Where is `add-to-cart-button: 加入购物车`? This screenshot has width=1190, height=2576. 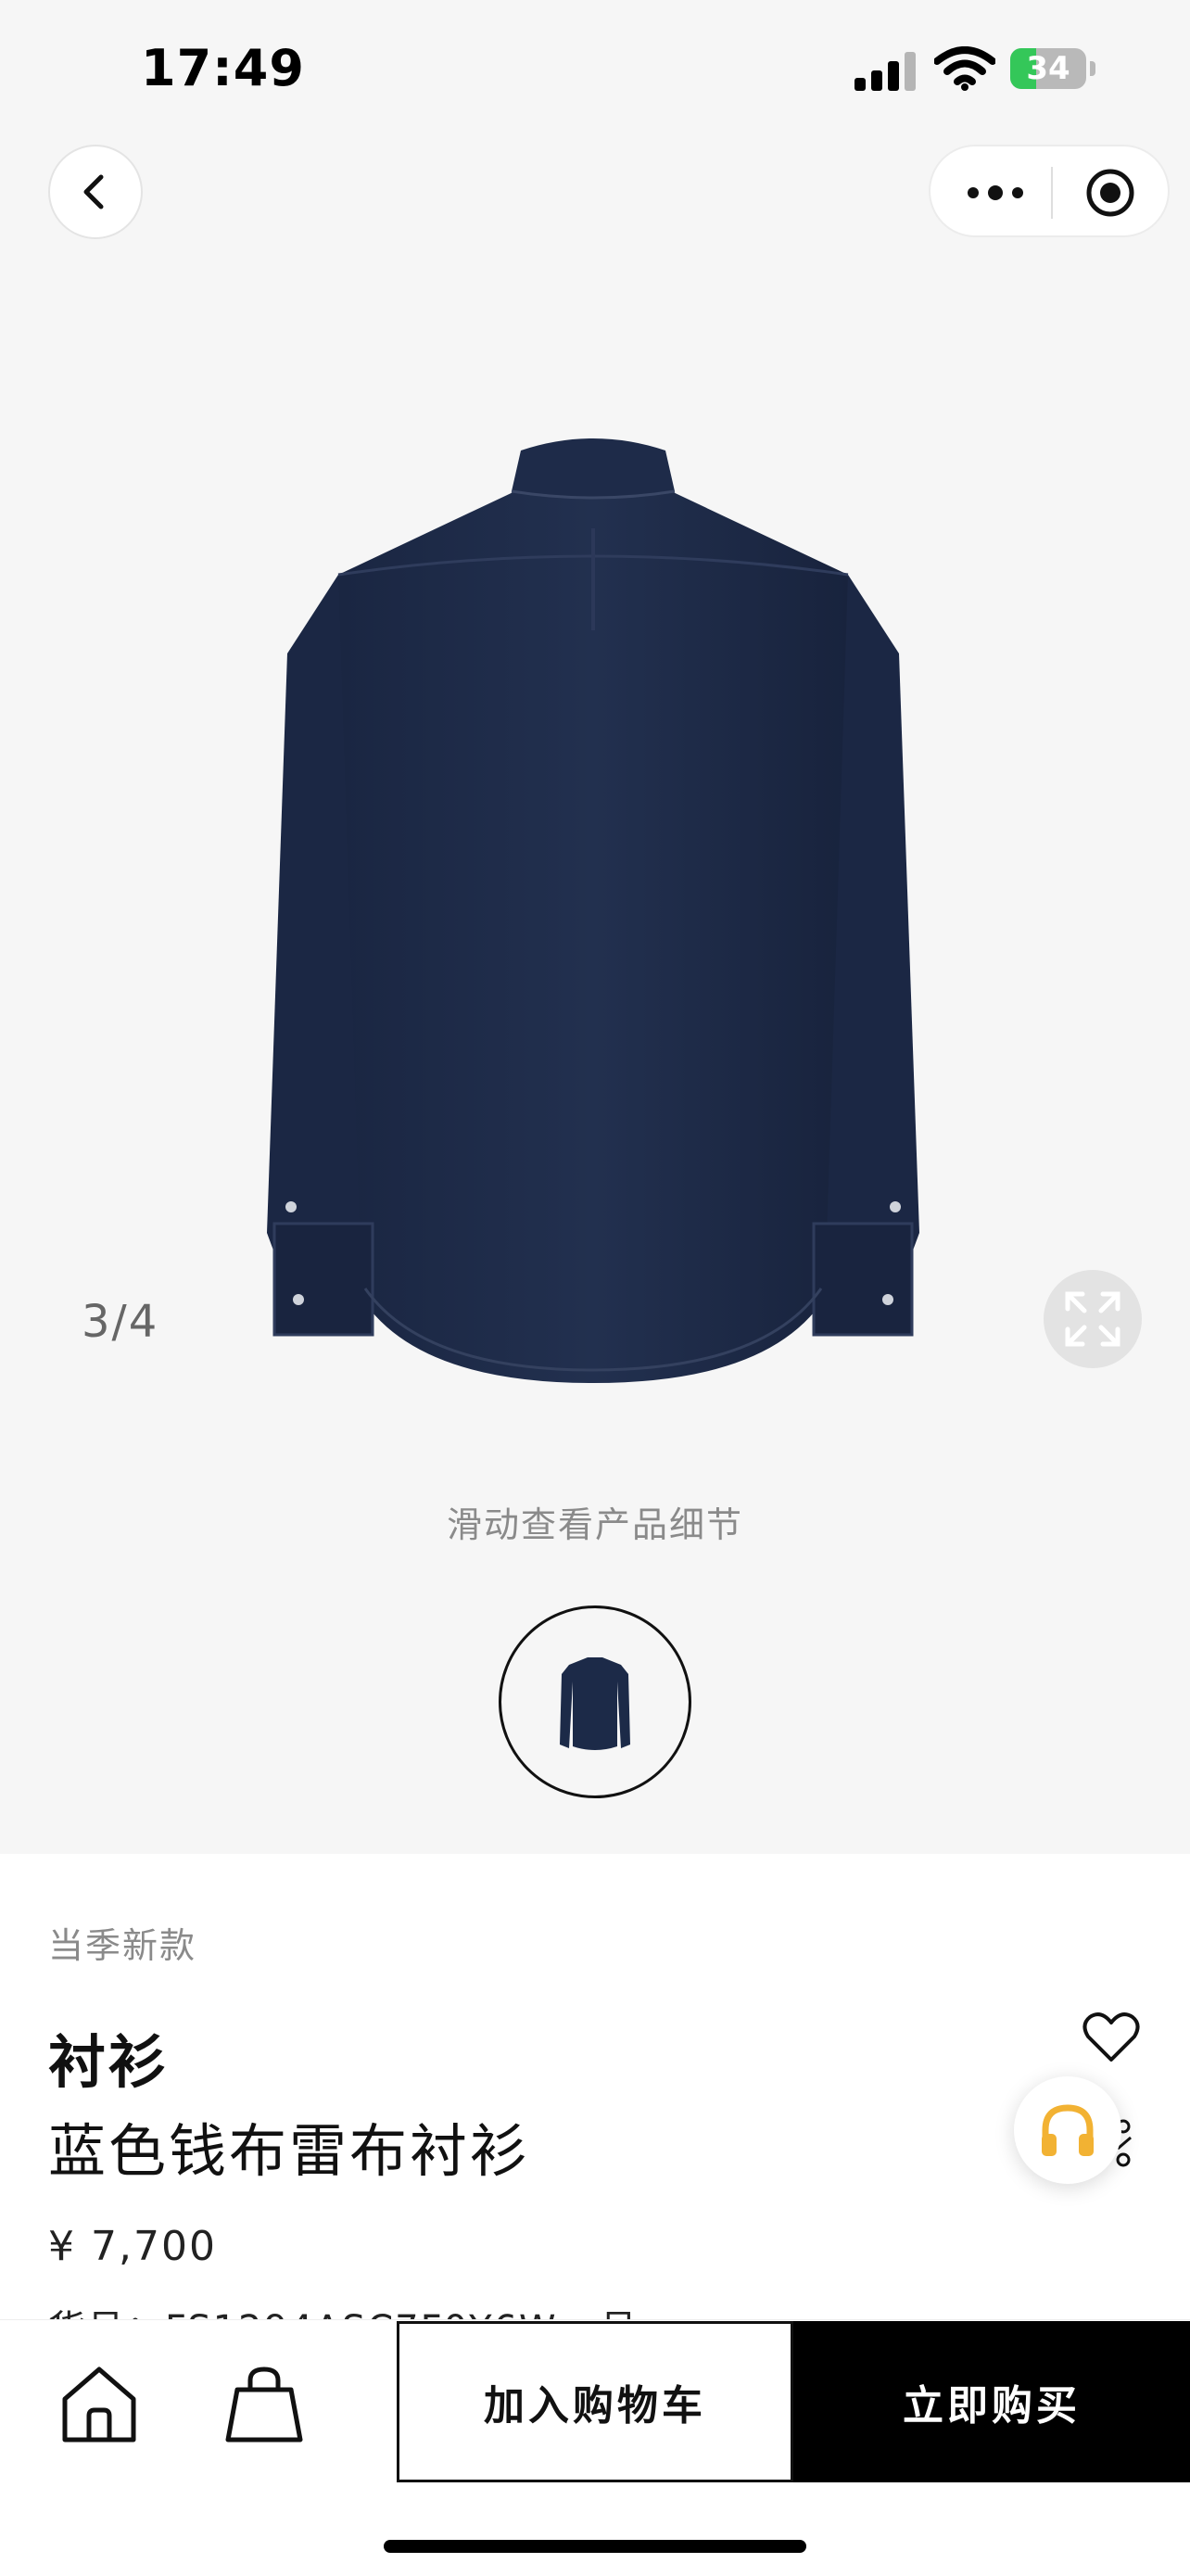 add-to-cart-button: 加入购物车 is located at coordinates (595, 2401).